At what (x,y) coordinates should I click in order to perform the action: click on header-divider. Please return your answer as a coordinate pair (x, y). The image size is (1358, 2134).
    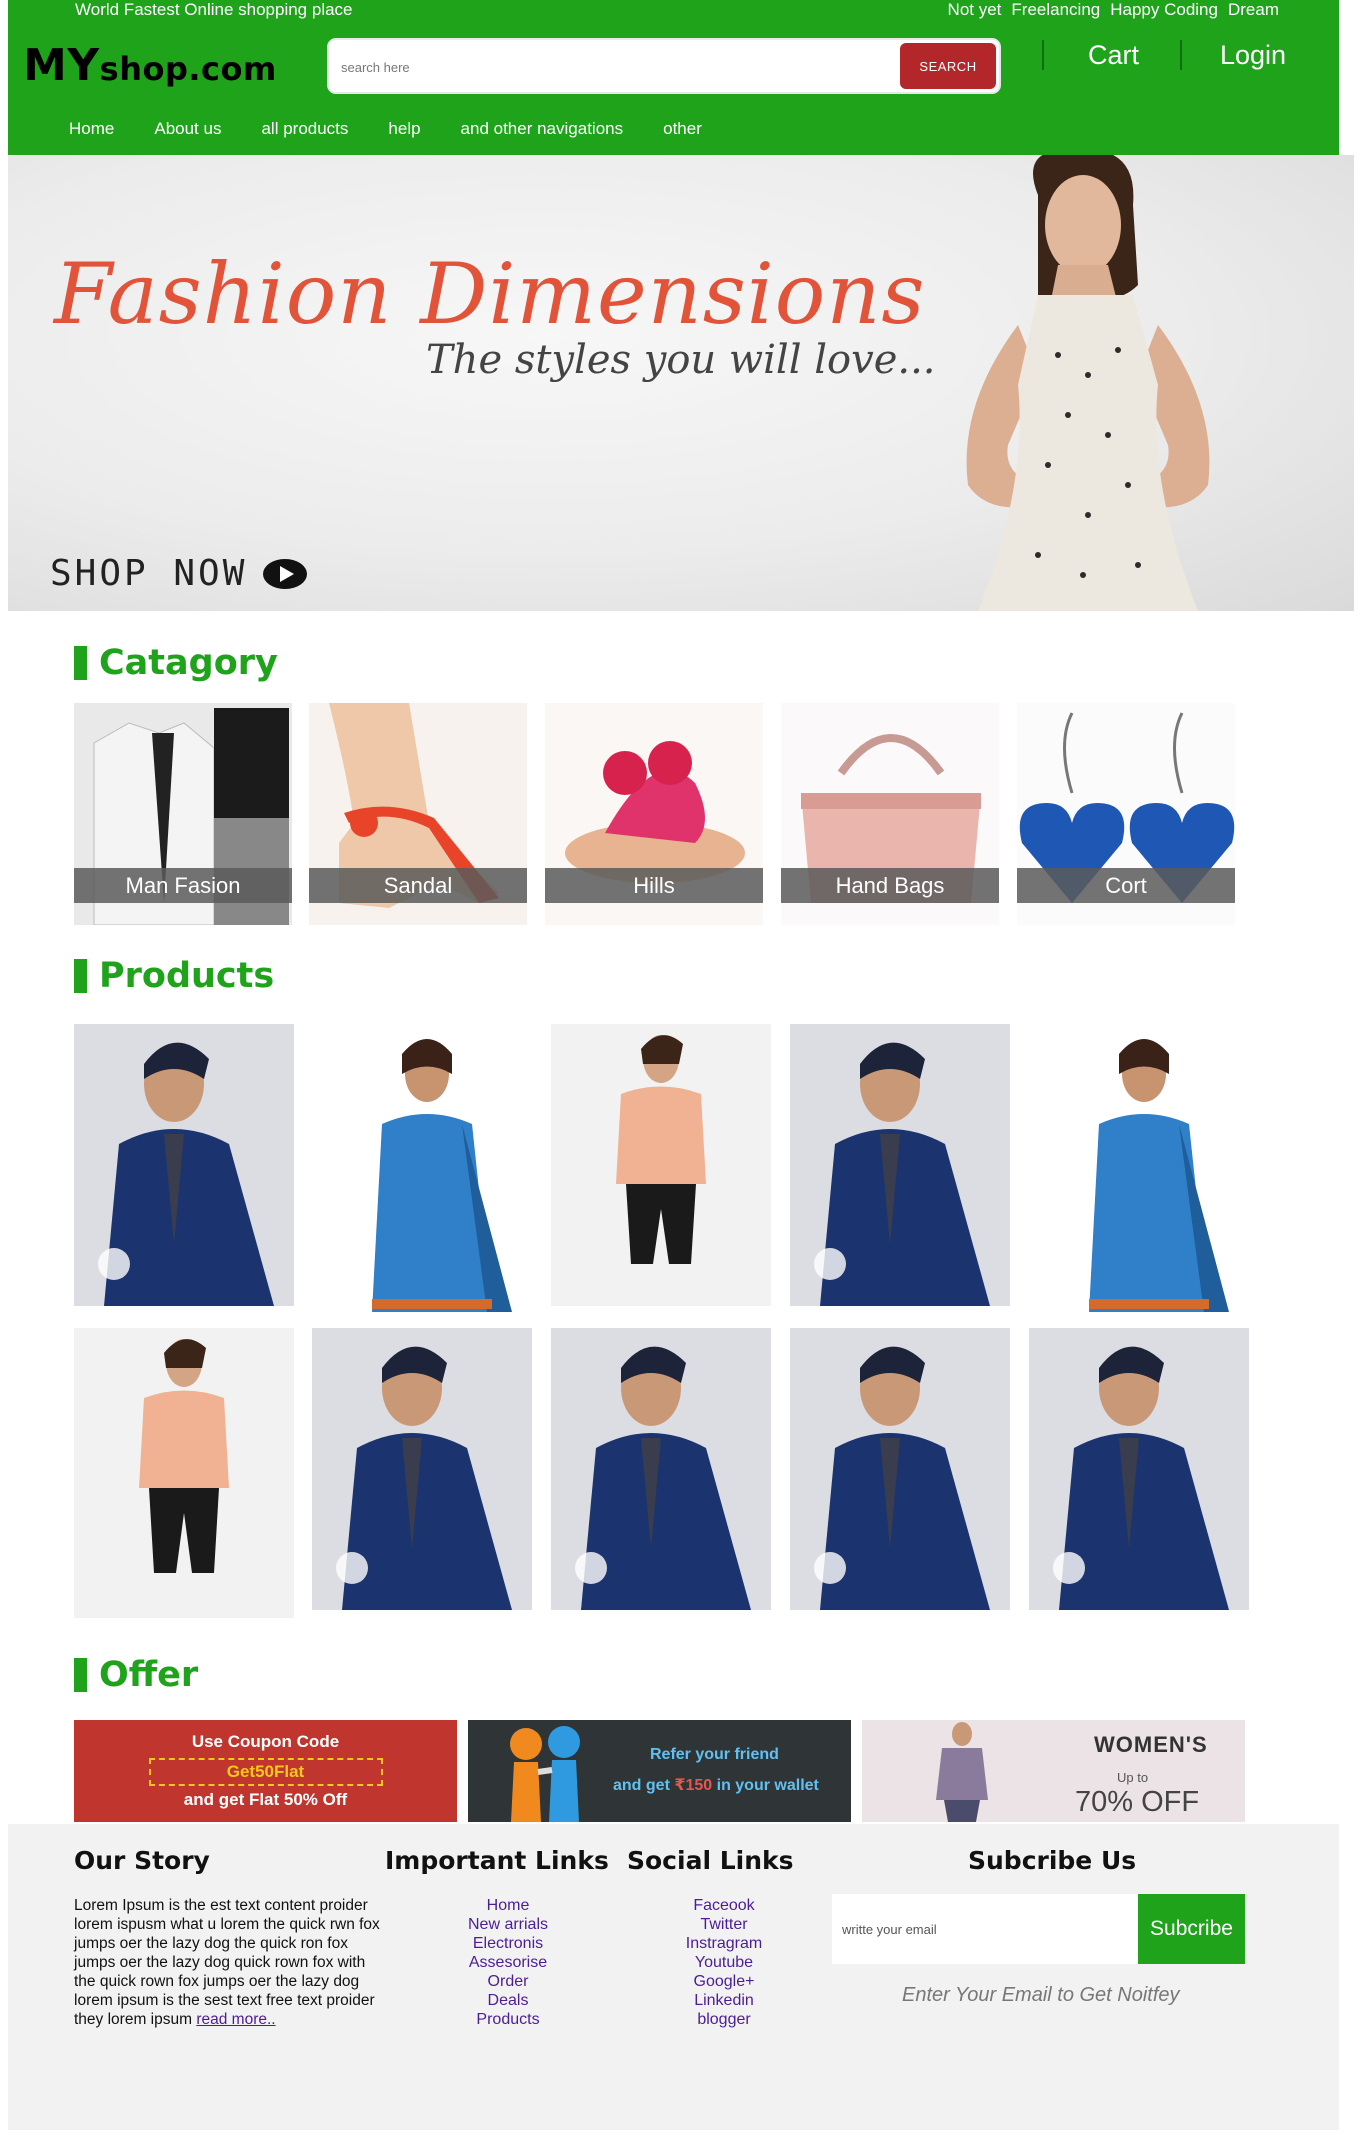
    Looking at the image, I should click on (1043, 55).